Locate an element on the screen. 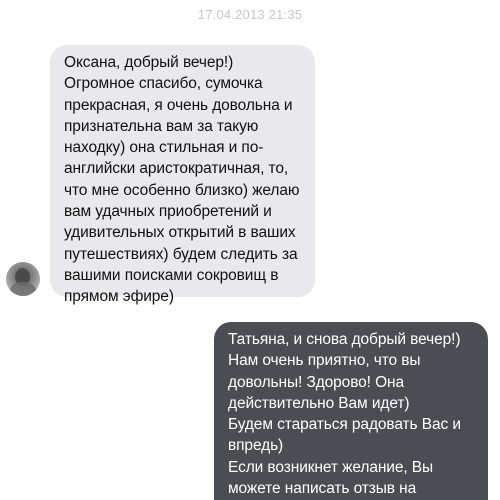 The width and height of the screenshot is (500, 500). avatar-image-blurred-body is located at coordinates (23, 289).